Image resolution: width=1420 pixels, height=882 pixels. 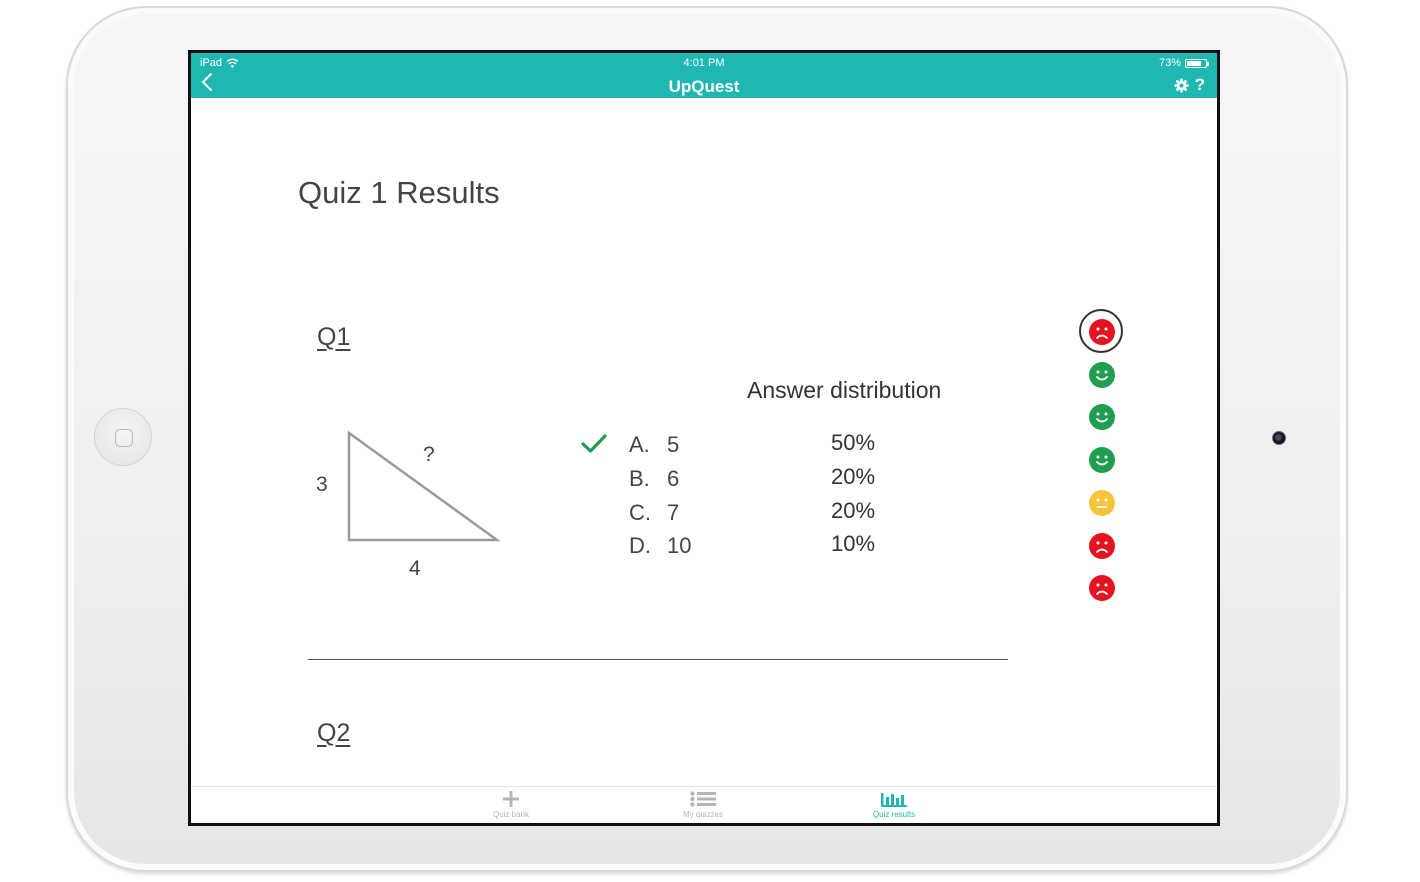 What do you see at coordinates (639, 478) in the screenshot?
I see `option-letter: B.` at bounding box center [639, 478].